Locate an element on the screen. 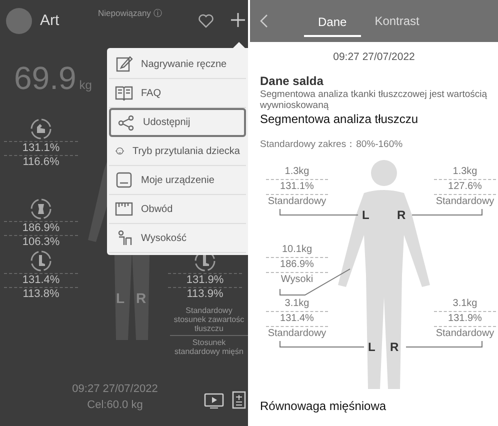 Image resolution: width=498 pixels, height=426 pixels. note-text: Segmentowa analiza tkanki tłuszczowej jest wartością wywnioskowaną is located at coordinates (374, 101).